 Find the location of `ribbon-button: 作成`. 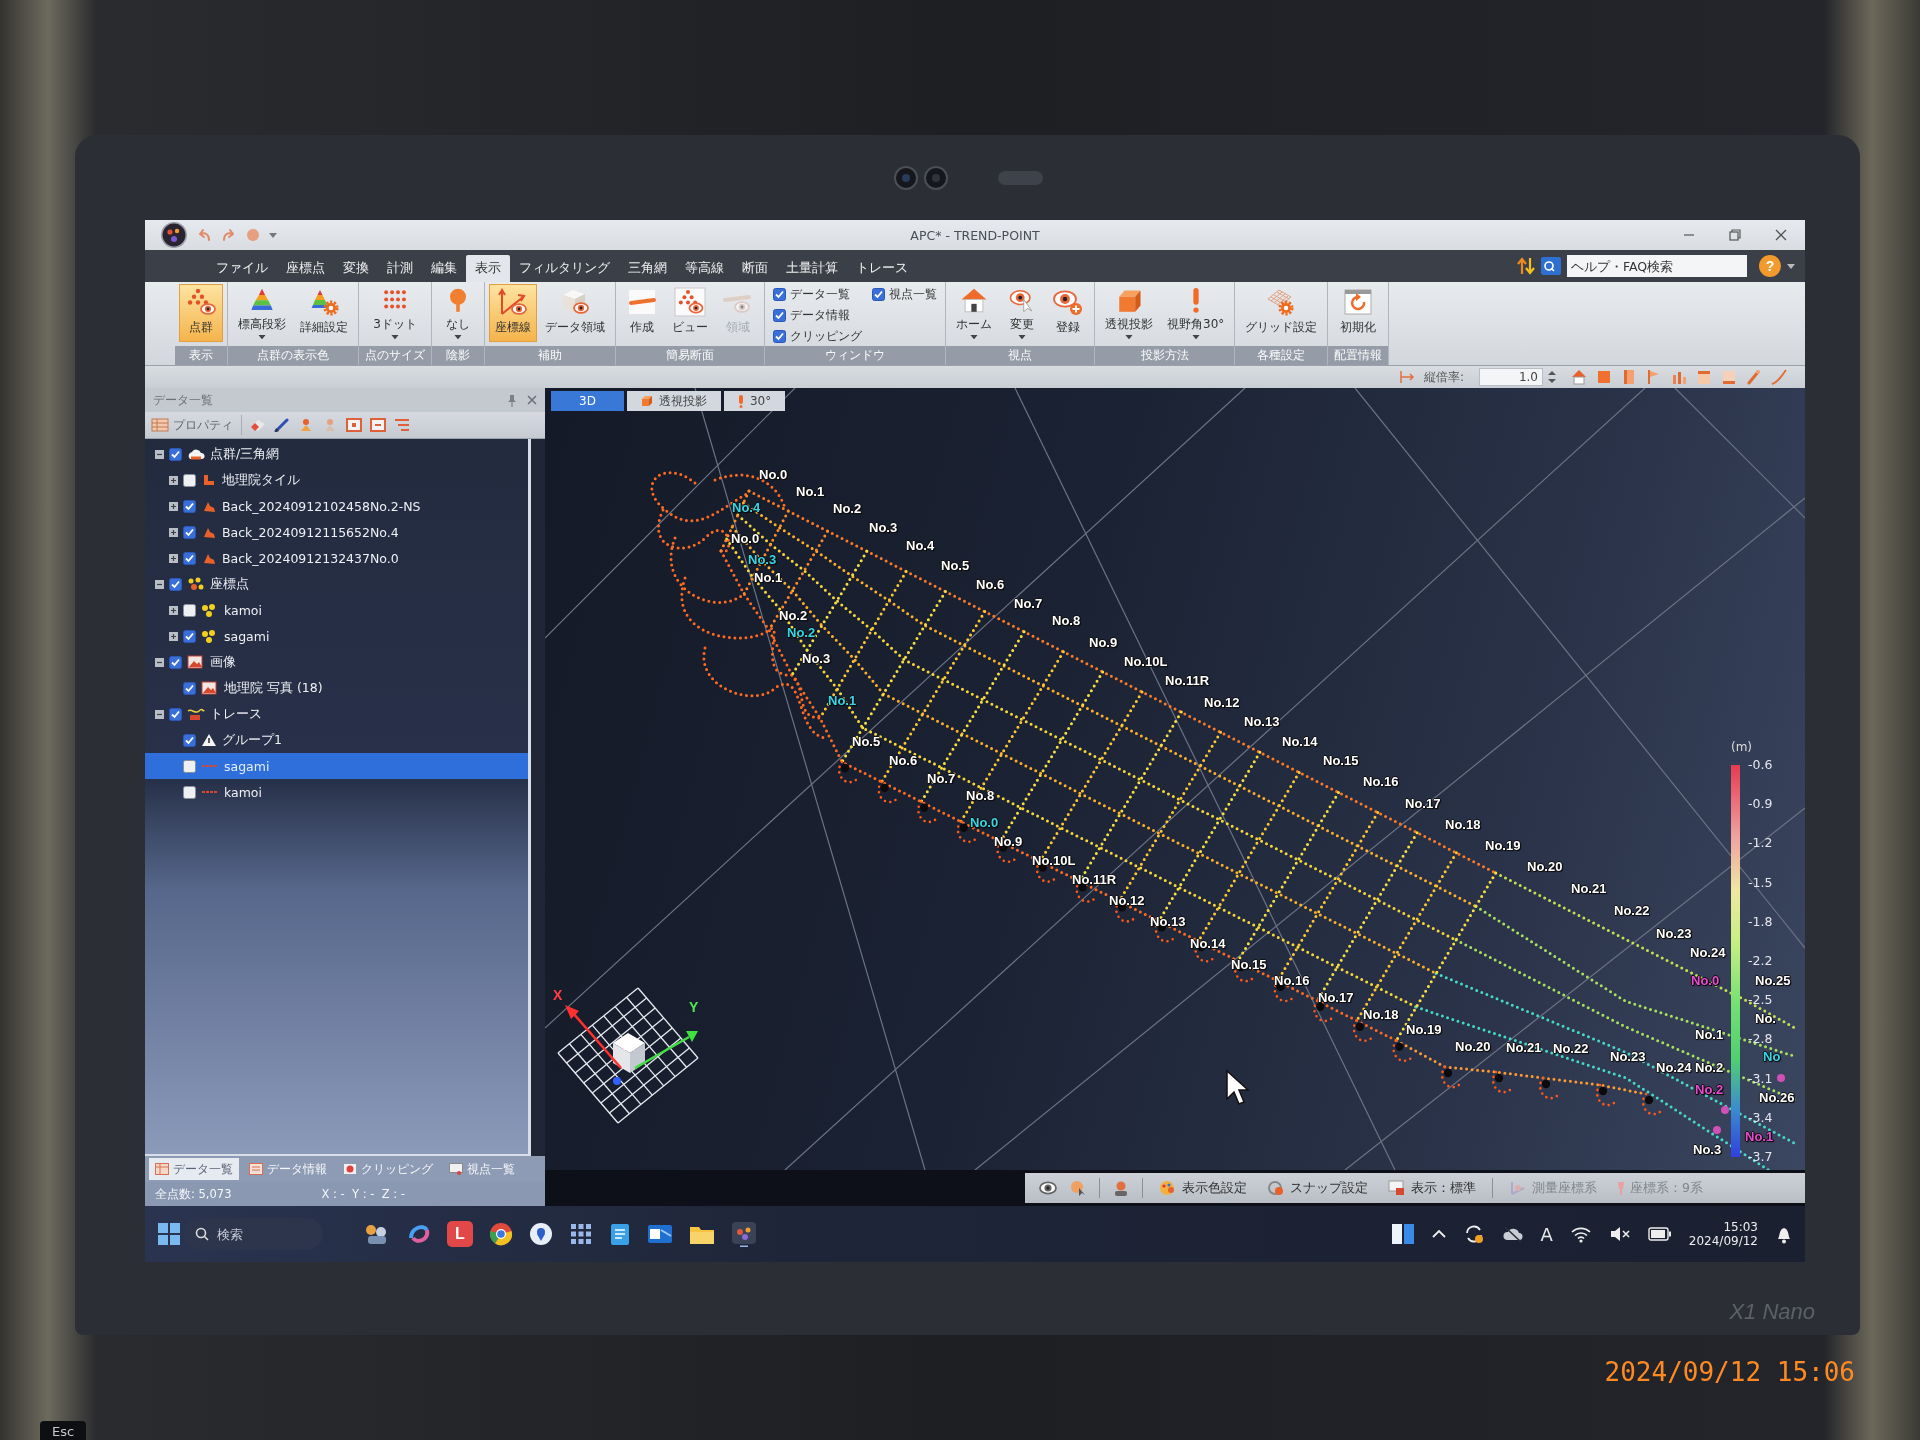

ribbon-button: 作成 is located at coordinates (642, 313).